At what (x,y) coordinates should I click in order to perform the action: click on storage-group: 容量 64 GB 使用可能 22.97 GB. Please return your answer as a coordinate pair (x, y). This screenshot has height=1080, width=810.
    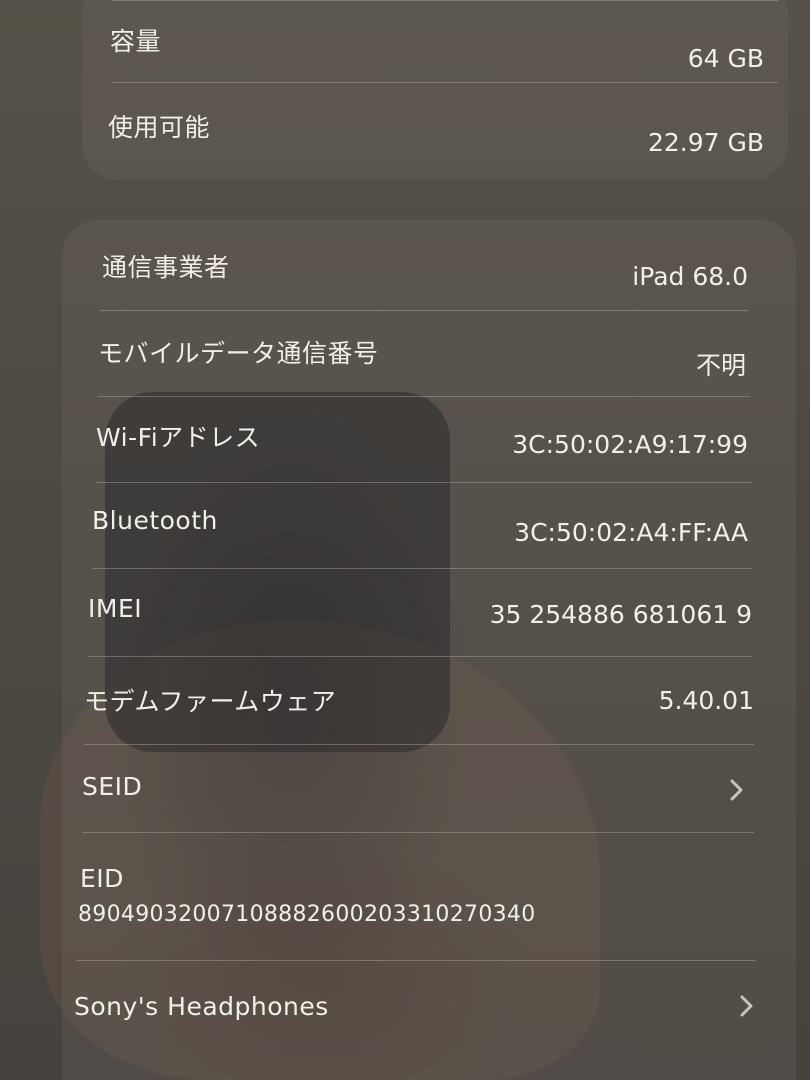
    Looking at the image, I should click on (435, 90).